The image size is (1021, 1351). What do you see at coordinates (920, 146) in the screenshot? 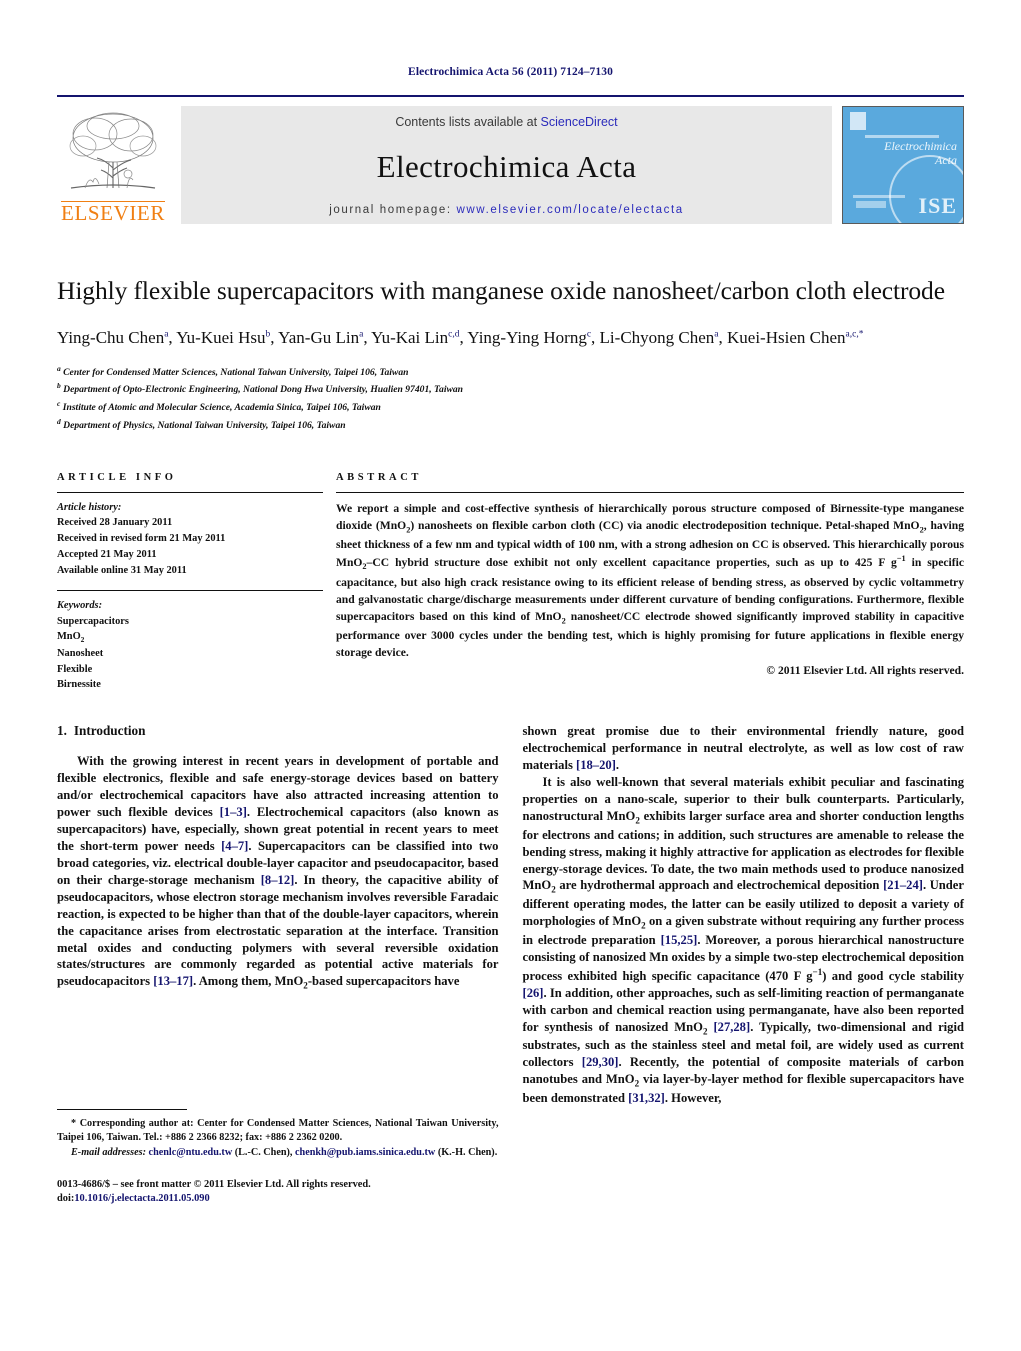
I see `cover-title-line1: Electrochimica` at bounding box center [920, 146].